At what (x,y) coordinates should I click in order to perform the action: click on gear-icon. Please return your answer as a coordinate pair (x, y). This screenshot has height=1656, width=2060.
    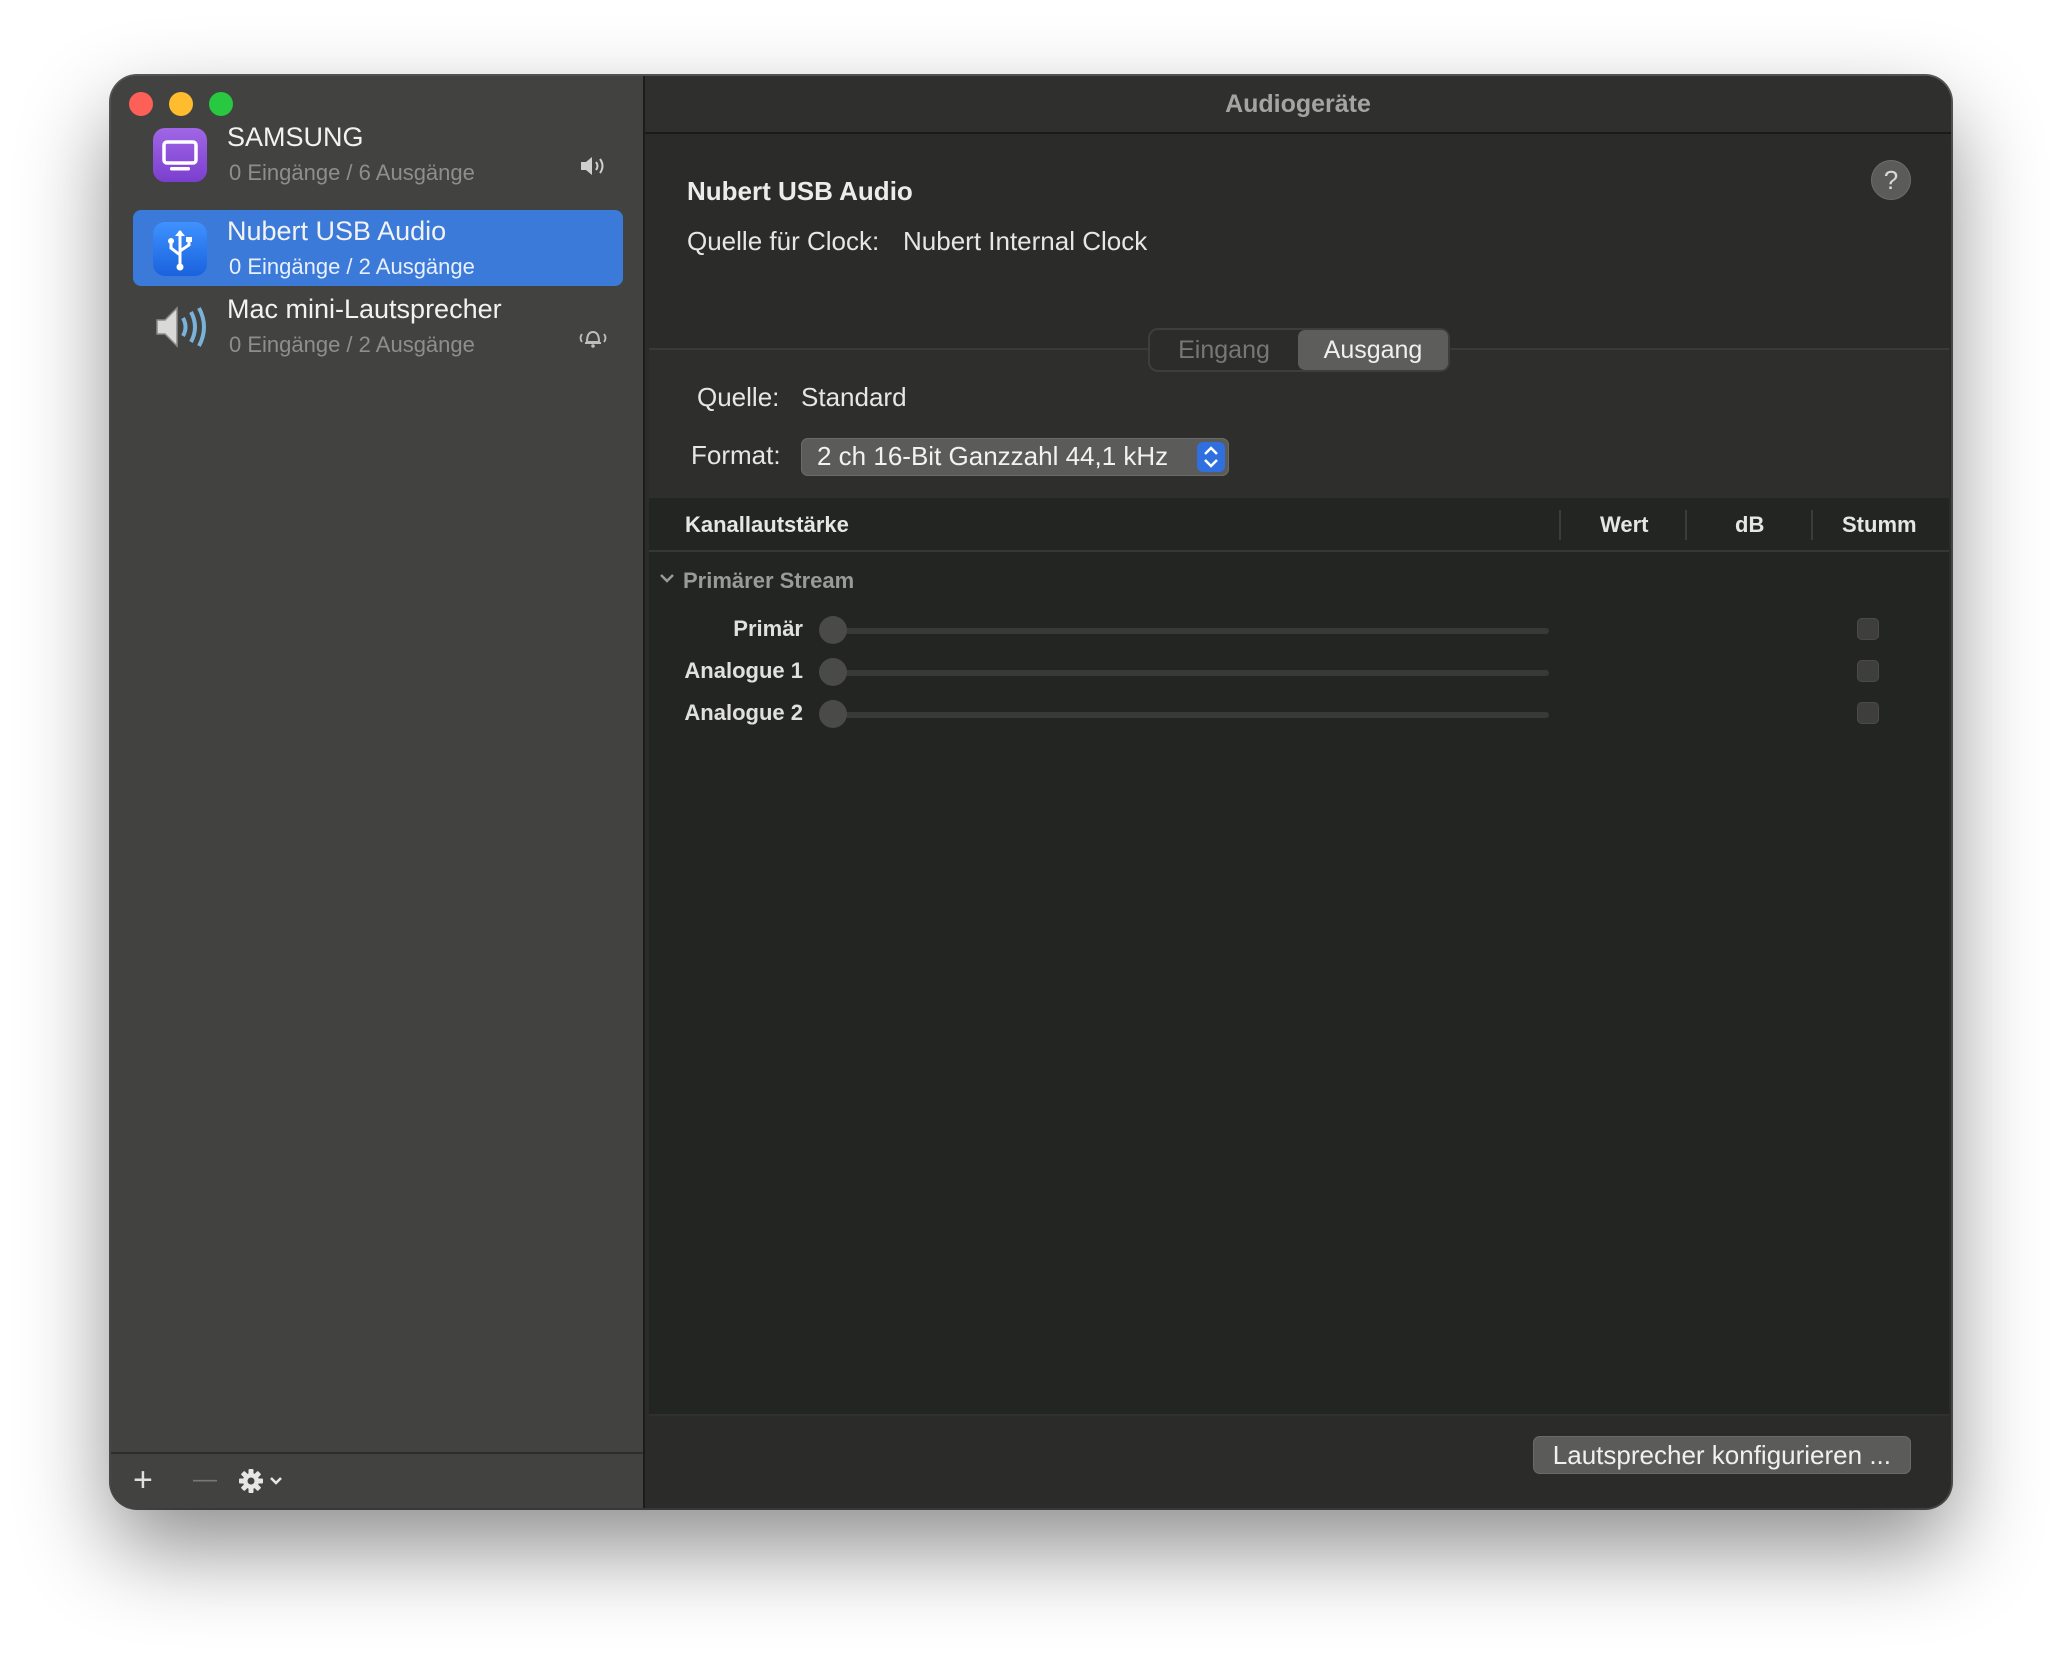
    Looking at the image, I should click on (260, 1481).